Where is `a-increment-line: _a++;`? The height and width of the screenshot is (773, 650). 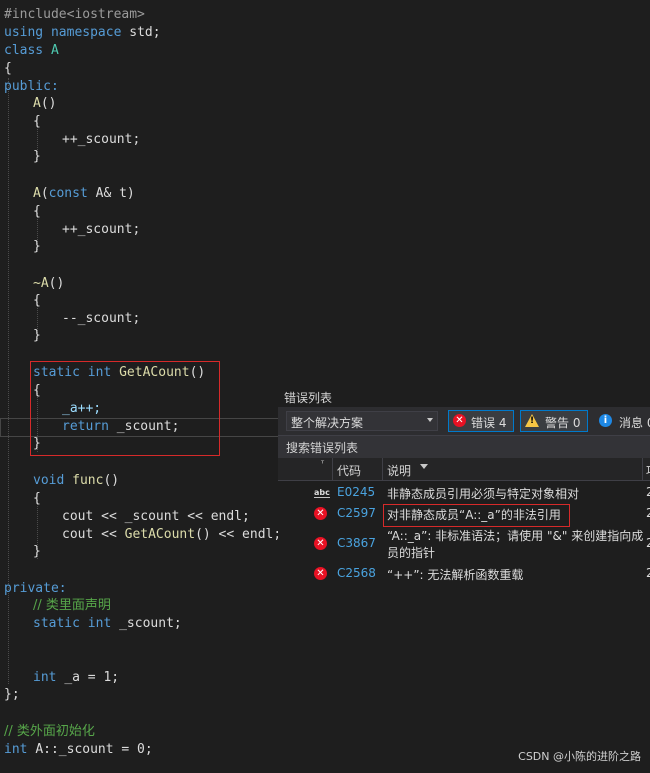
a-increment-line: _a++; is located at coordinates (82, 408).